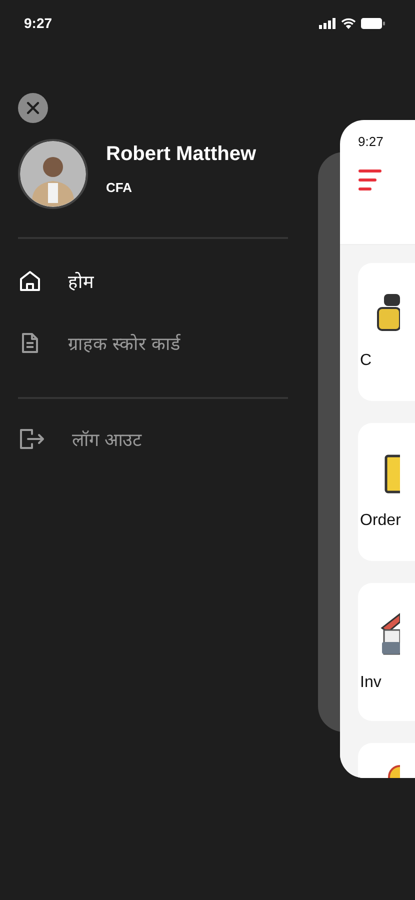  I want to click on feature-card: Order, so click(386, 492).